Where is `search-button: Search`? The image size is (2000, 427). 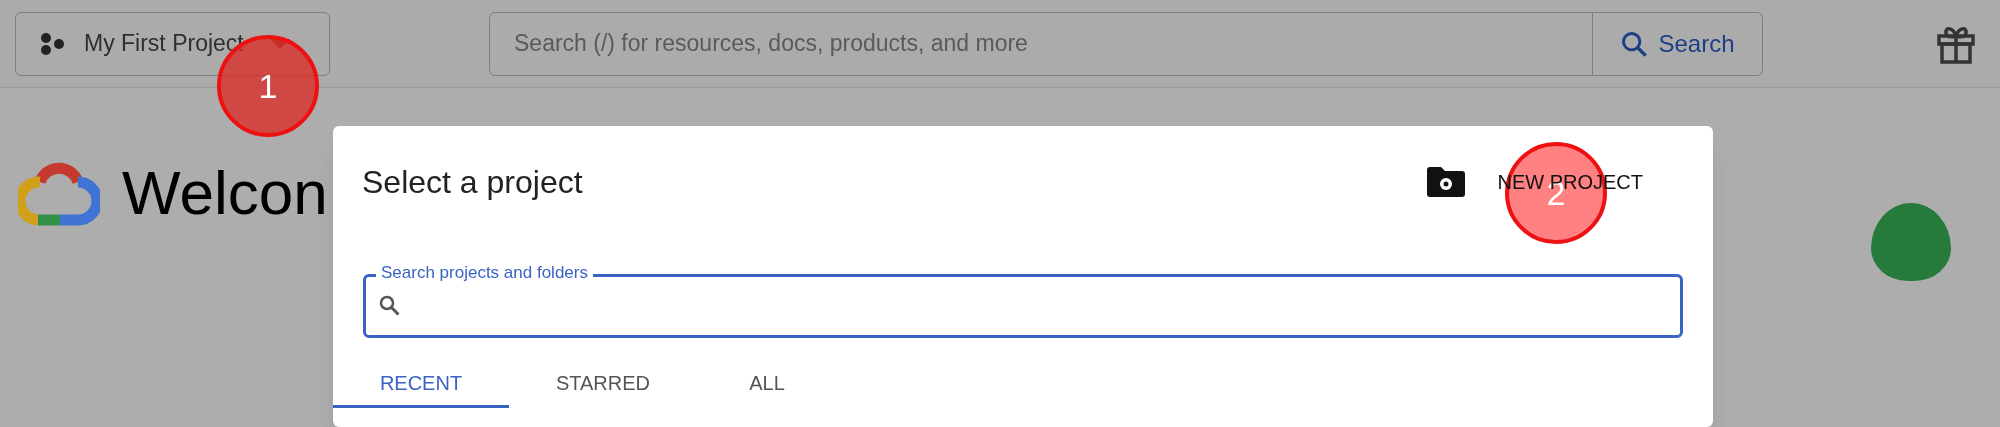
search-button: Search is located at coordinates (1677, 43).